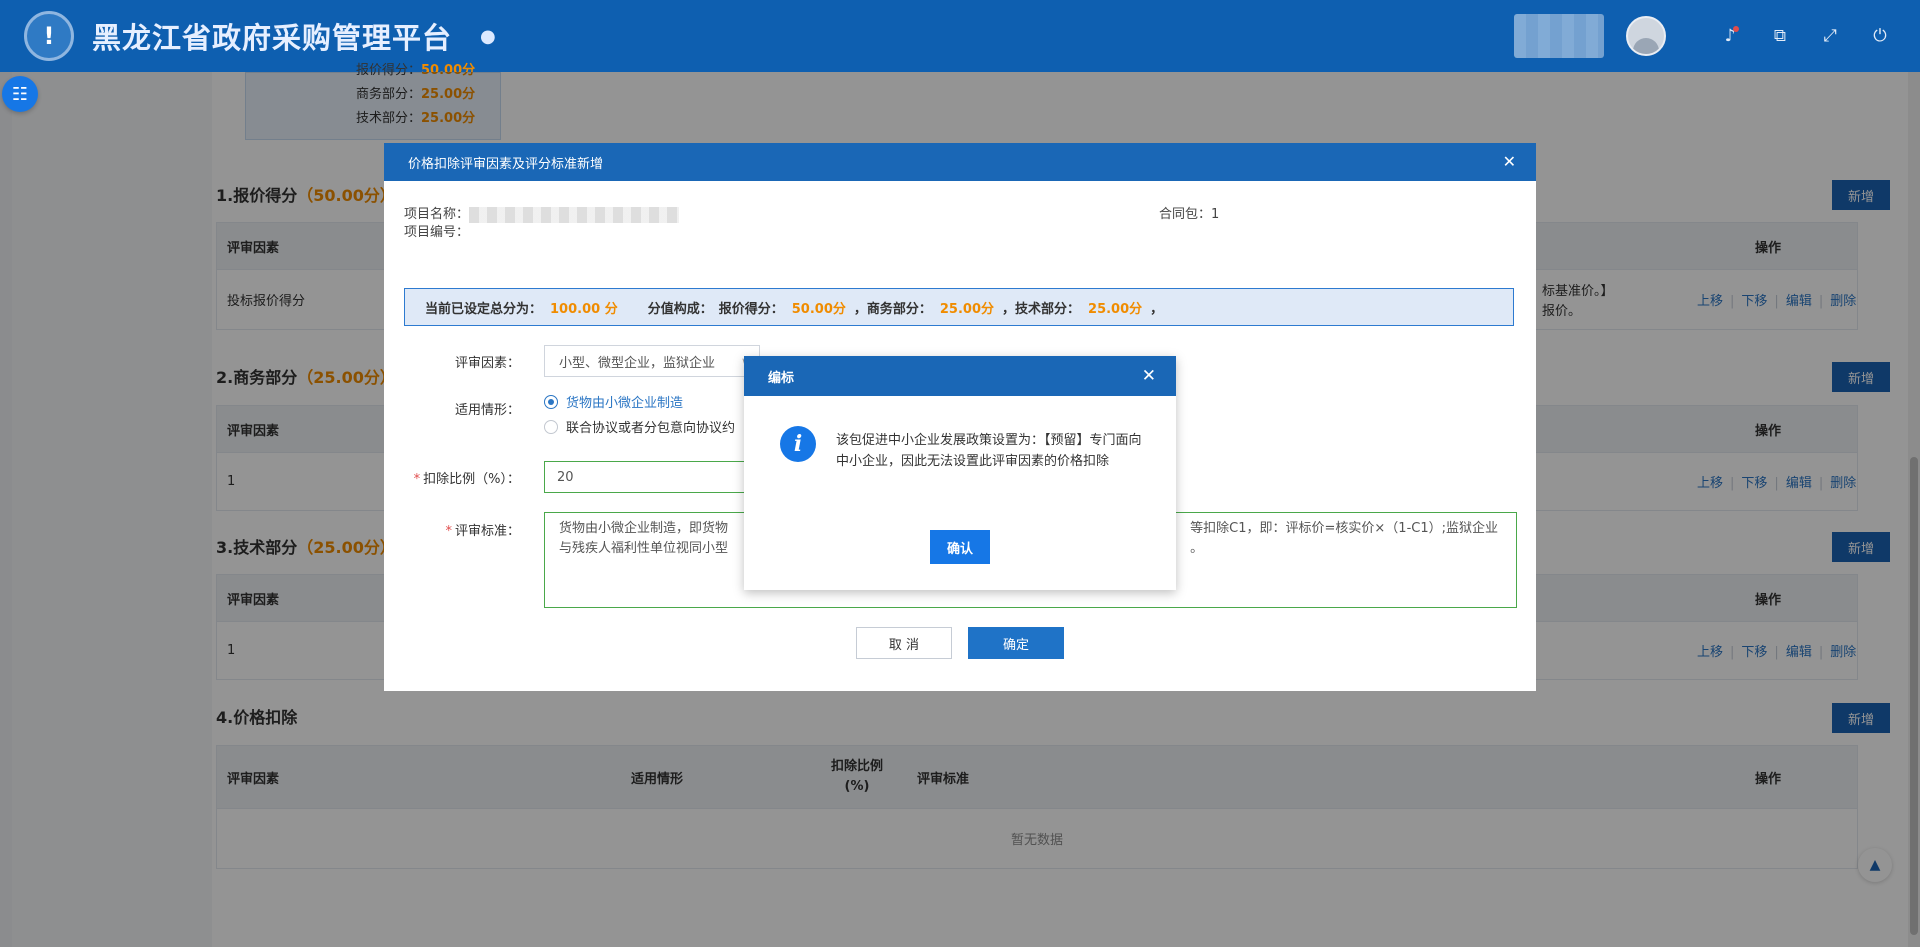 The width and height of the screenshot is (1920, 947). Describe the element at coordinates (960, 162) in the screenshot. I see `dialog-header: 价格扣除评审因素及评分标准新增 ✕` at that location.